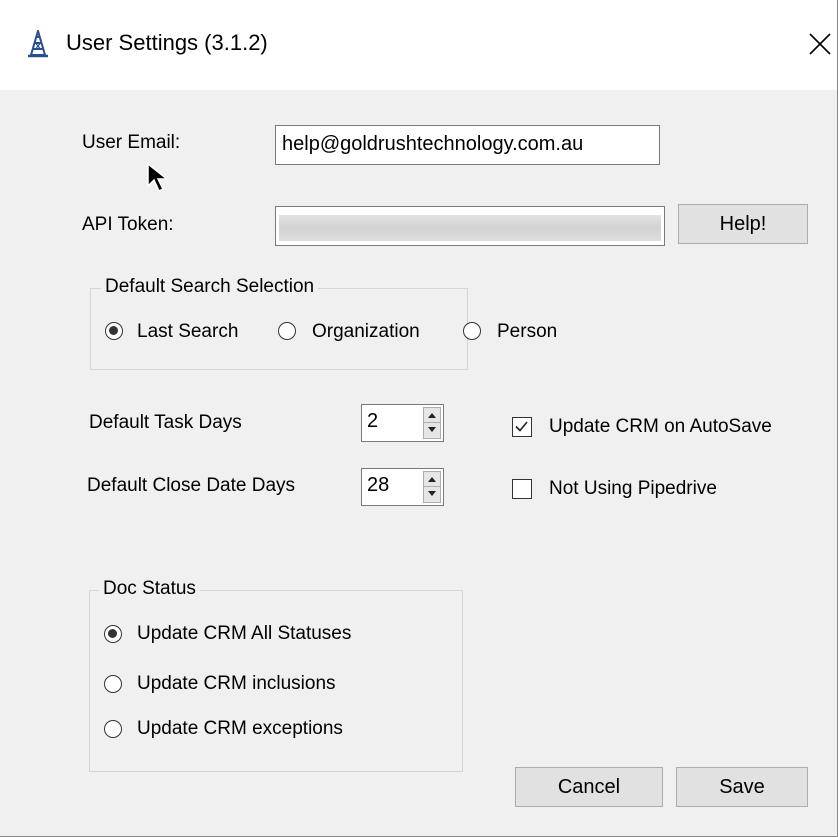 The width and height of the screenshot is (839, 837). Describe the element at coordinates (131, 142) in the screenshot. I see `user-email-label: User Email:` at that location.